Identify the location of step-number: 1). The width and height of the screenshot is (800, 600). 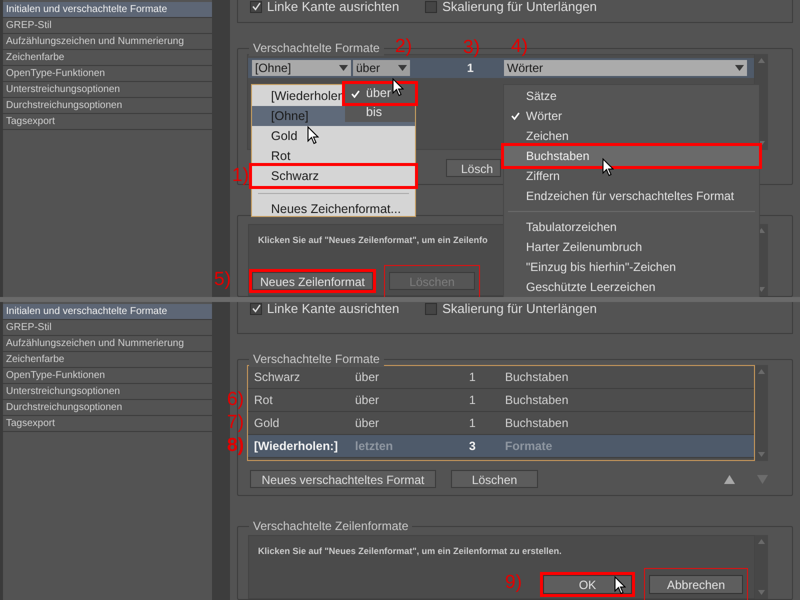
(240, 176).